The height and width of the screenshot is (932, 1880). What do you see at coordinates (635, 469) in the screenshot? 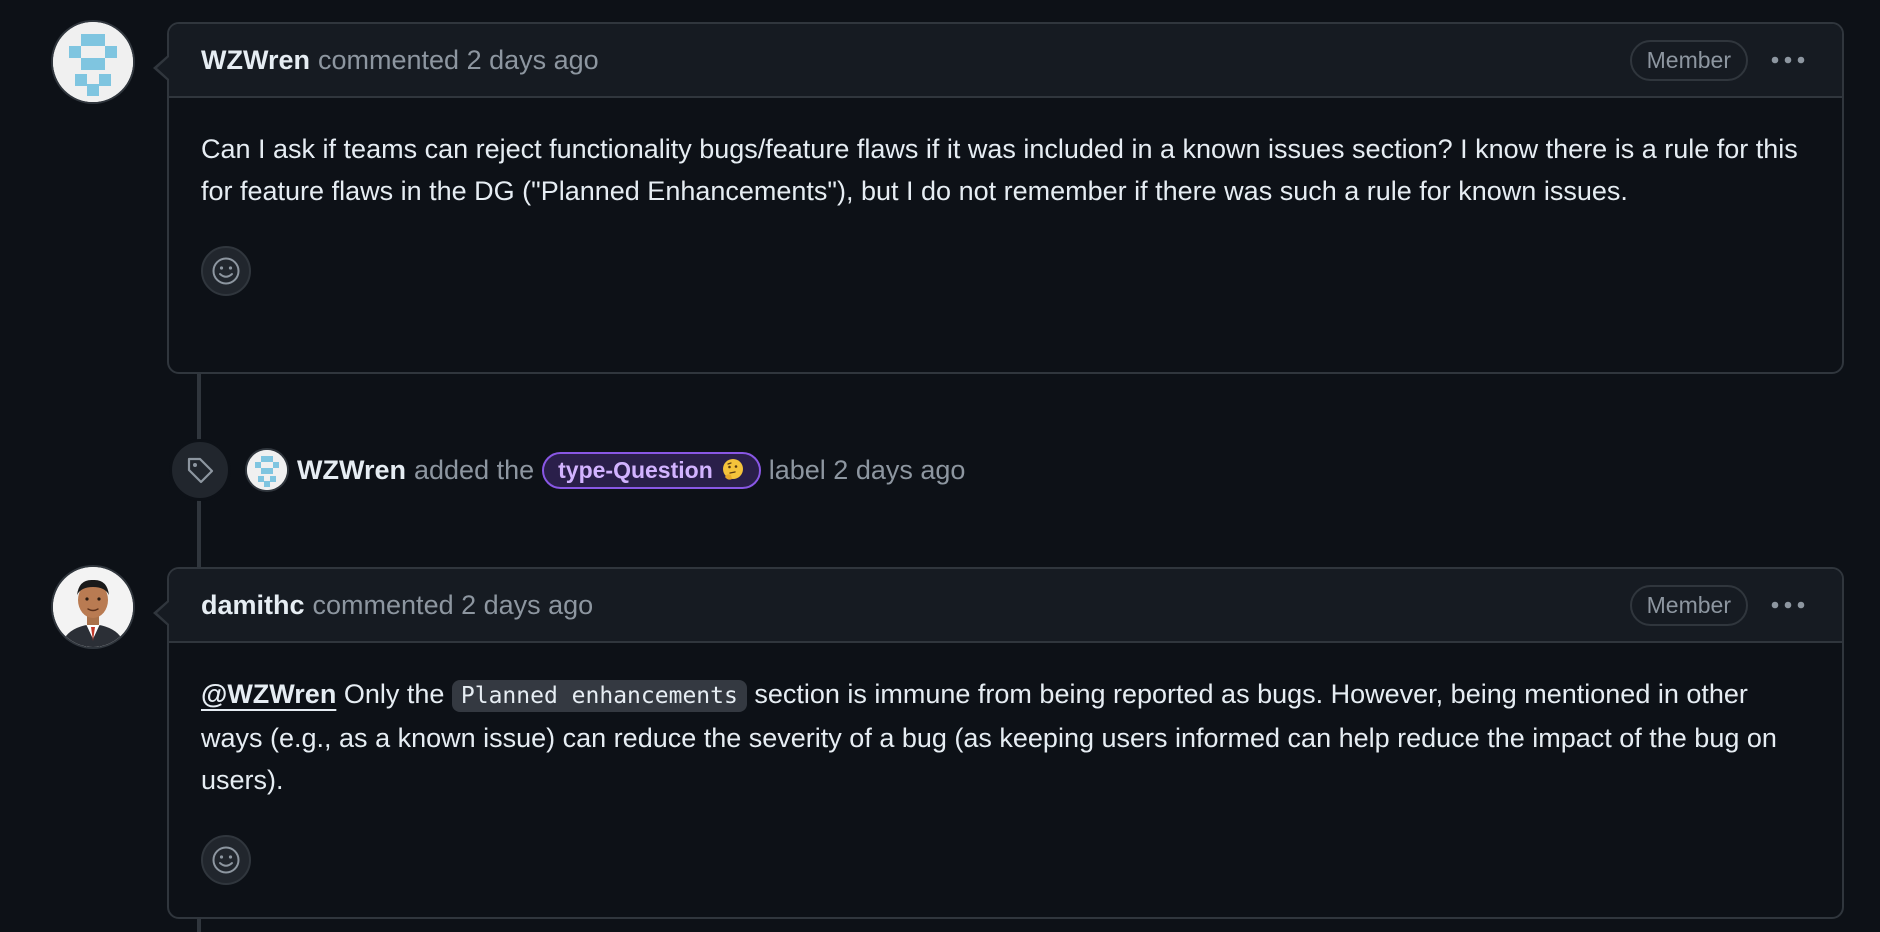
I see `label-text: type-Question` at bounding box center [635, 469].